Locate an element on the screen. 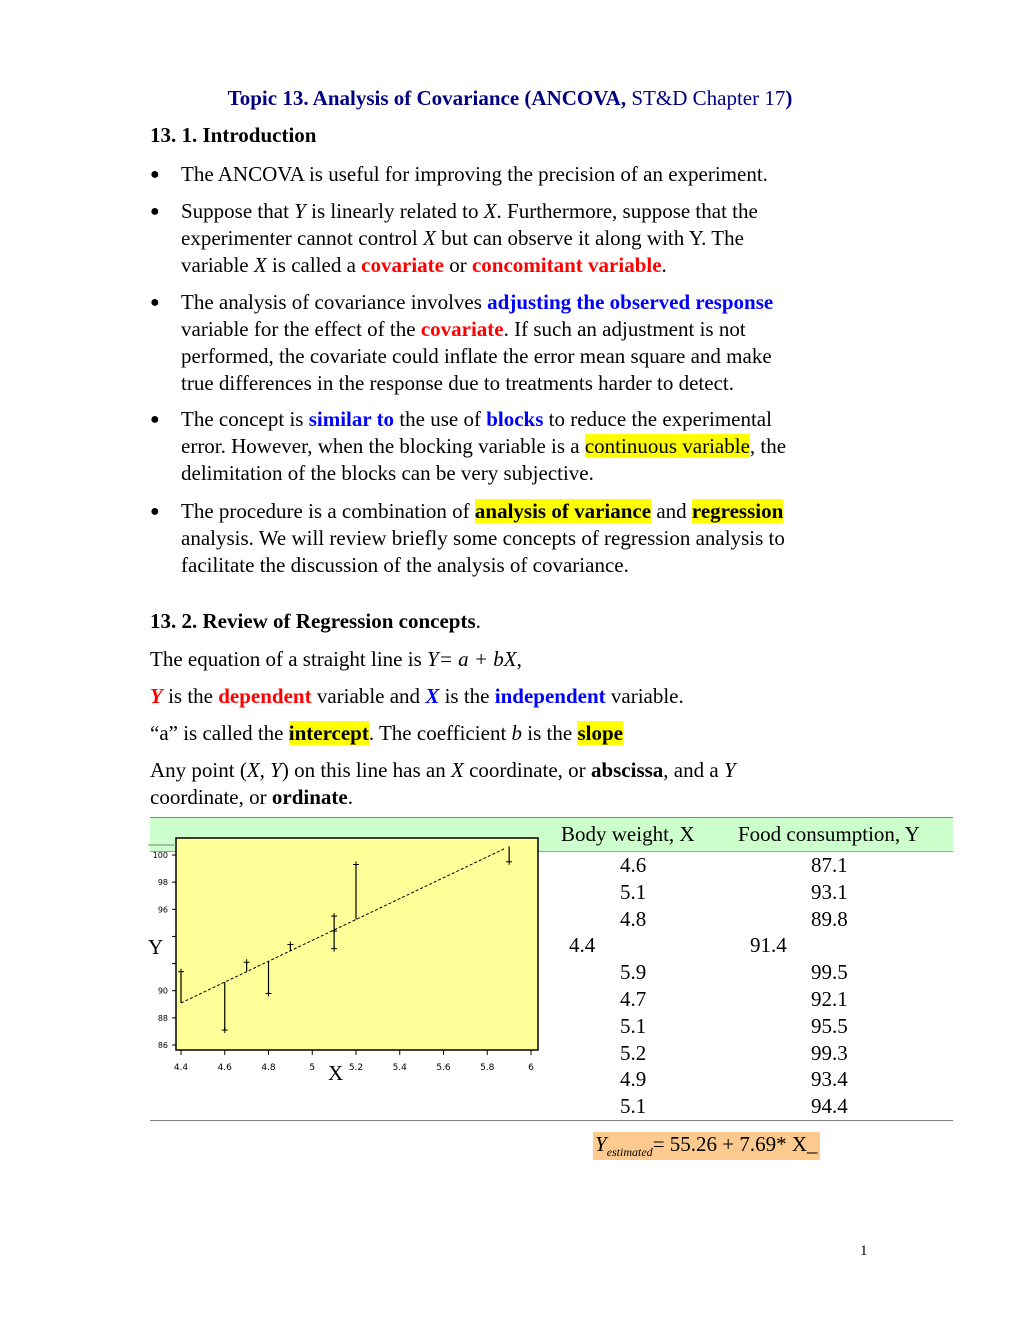 This screenshot has height=1320, width=1020. table-cell-x: 4.6 is located at coordinates (633, 865).